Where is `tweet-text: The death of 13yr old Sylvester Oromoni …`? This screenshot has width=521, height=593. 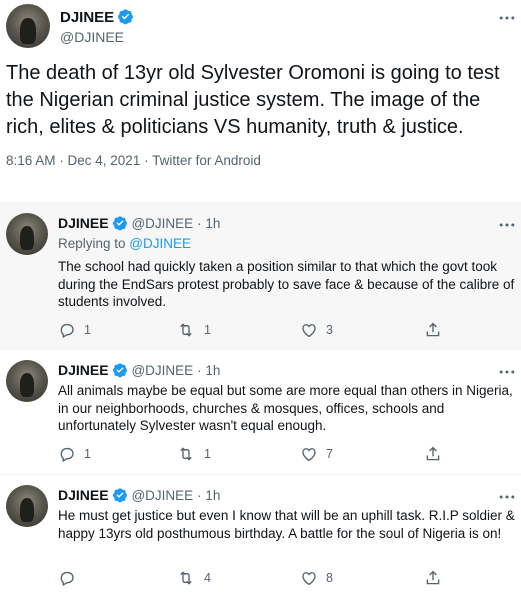
tweet-text: The death of 13yr old Sylvester Oromoni … is located at coordinates (253, 100).